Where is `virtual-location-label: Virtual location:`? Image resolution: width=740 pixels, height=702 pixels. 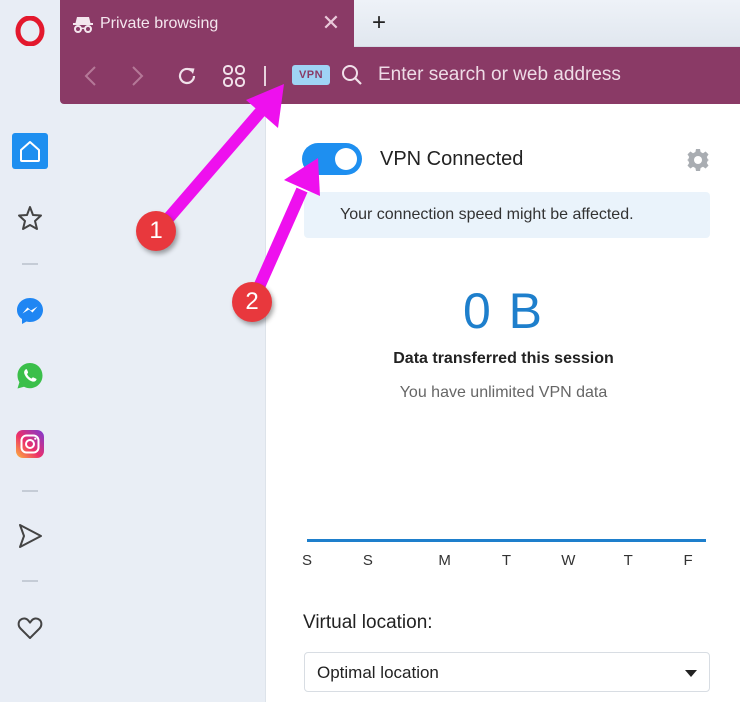
virtual-location-label: Virtual location: is located at coordinates (368, 622).